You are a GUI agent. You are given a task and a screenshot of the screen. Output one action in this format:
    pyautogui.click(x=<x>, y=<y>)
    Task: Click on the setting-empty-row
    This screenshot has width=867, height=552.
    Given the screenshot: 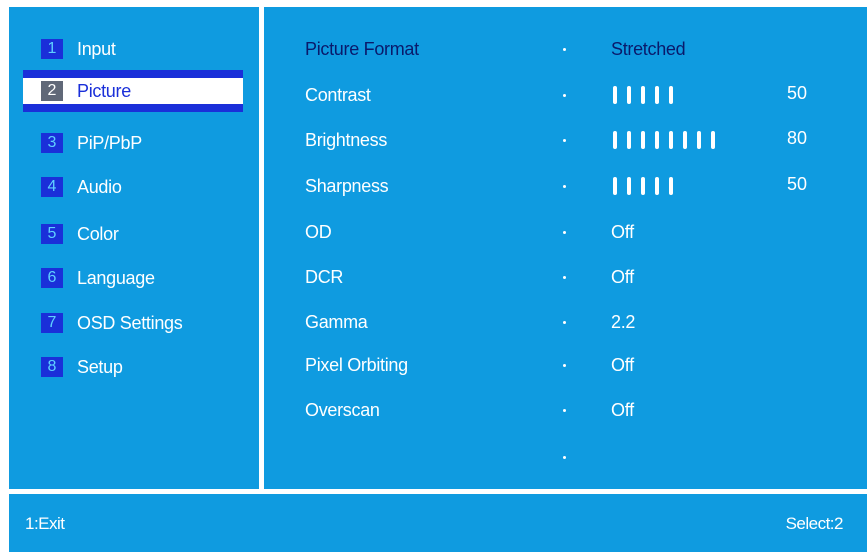 What is the action you would take?
    pyautogui.click(x=580, y=458)
    